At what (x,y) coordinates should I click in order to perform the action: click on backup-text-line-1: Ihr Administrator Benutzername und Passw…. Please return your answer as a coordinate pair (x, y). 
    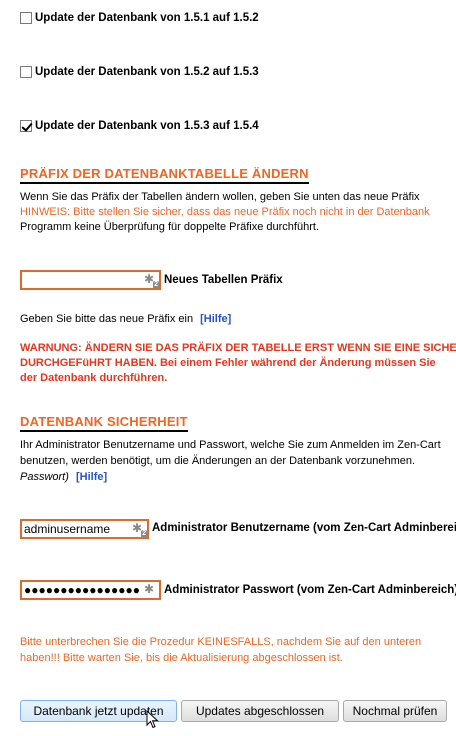
    Looking at the image, I should click on (230, 445).